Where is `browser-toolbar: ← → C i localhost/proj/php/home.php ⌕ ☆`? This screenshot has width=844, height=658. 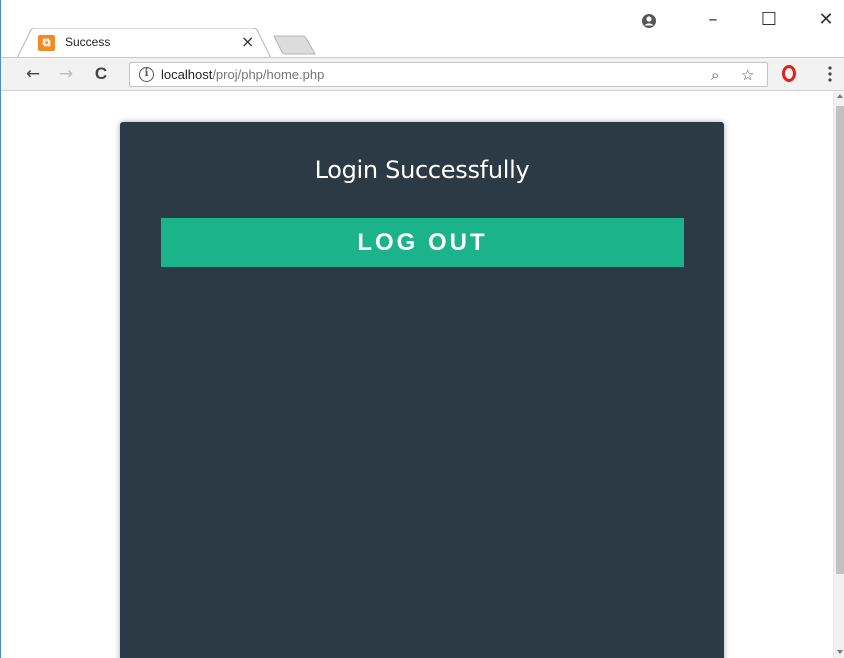
browser-toolbar: ← → C i localhost/proj/php/home.php ⌕ ☆ is located at coordinates (422, 74).